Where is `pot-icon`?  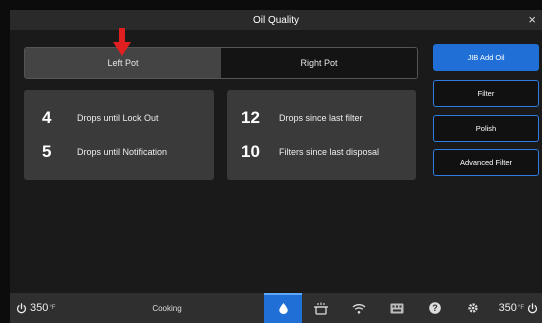
pot-icon is located at coordinates (321, 308).